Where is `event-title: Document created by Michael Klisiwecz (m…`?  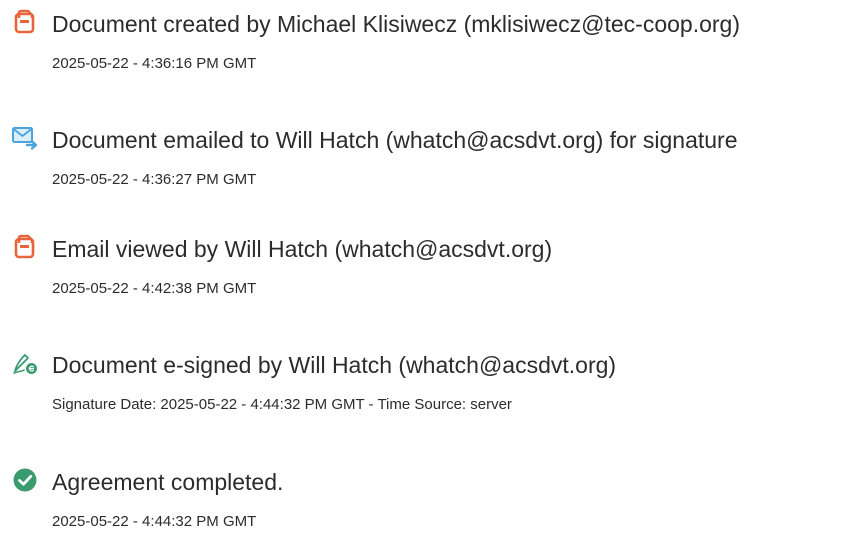 event-title: Document created by Michael Klisiwecz (m… is located at coordinates (396, 24).